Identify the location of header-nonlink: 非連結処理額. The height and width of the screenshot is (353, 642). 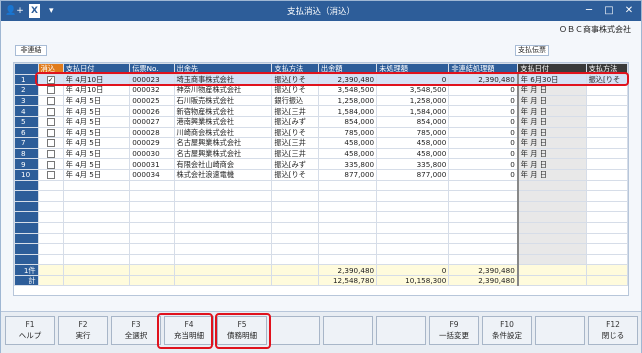
(483, 69).